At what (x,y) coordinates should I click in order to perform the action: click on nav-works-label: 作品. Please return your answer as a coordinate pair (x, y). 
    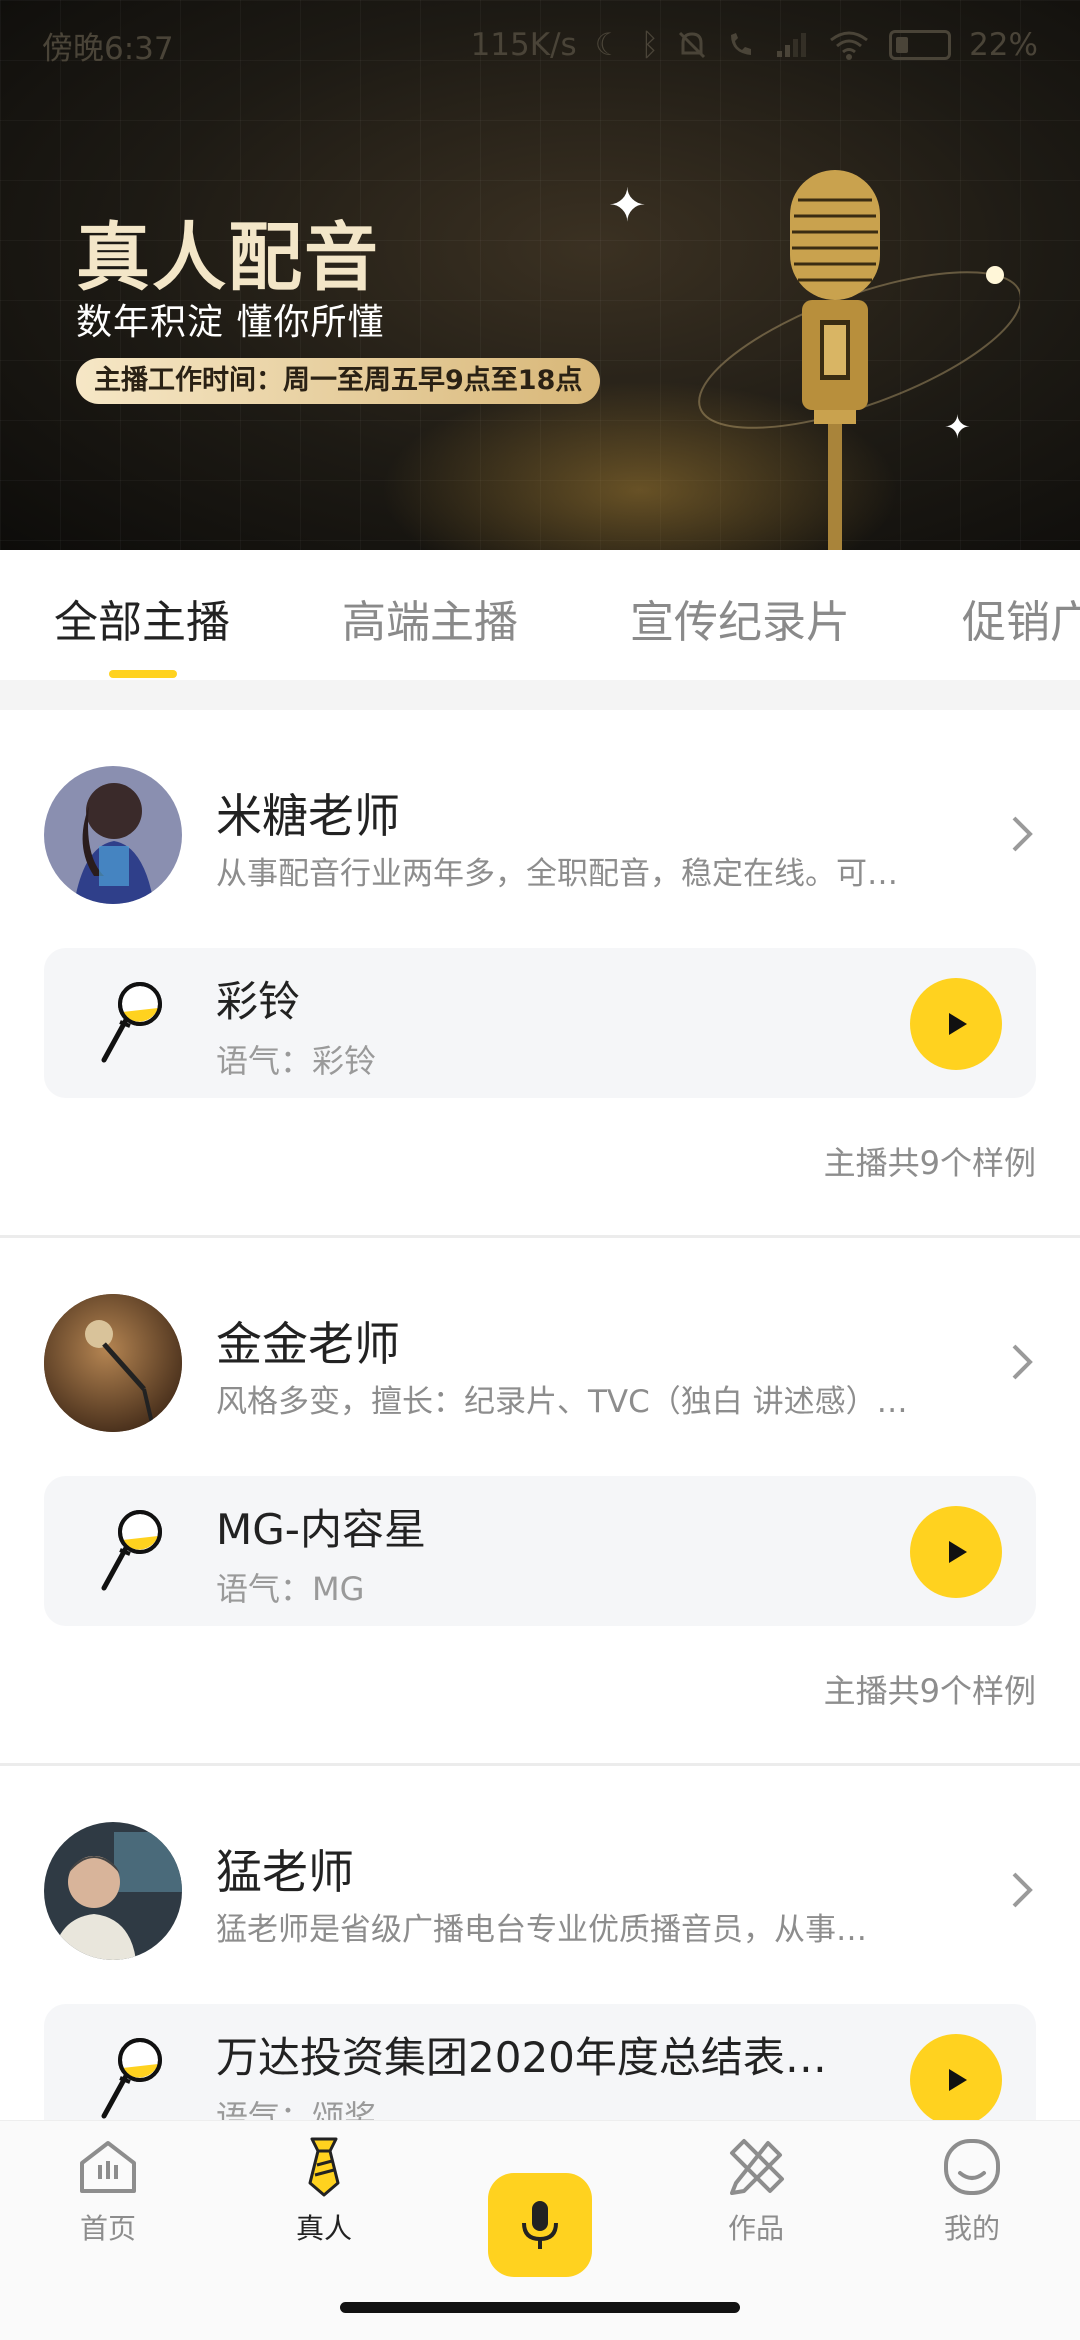
    Looking at the image, I should click on (755, 2228).